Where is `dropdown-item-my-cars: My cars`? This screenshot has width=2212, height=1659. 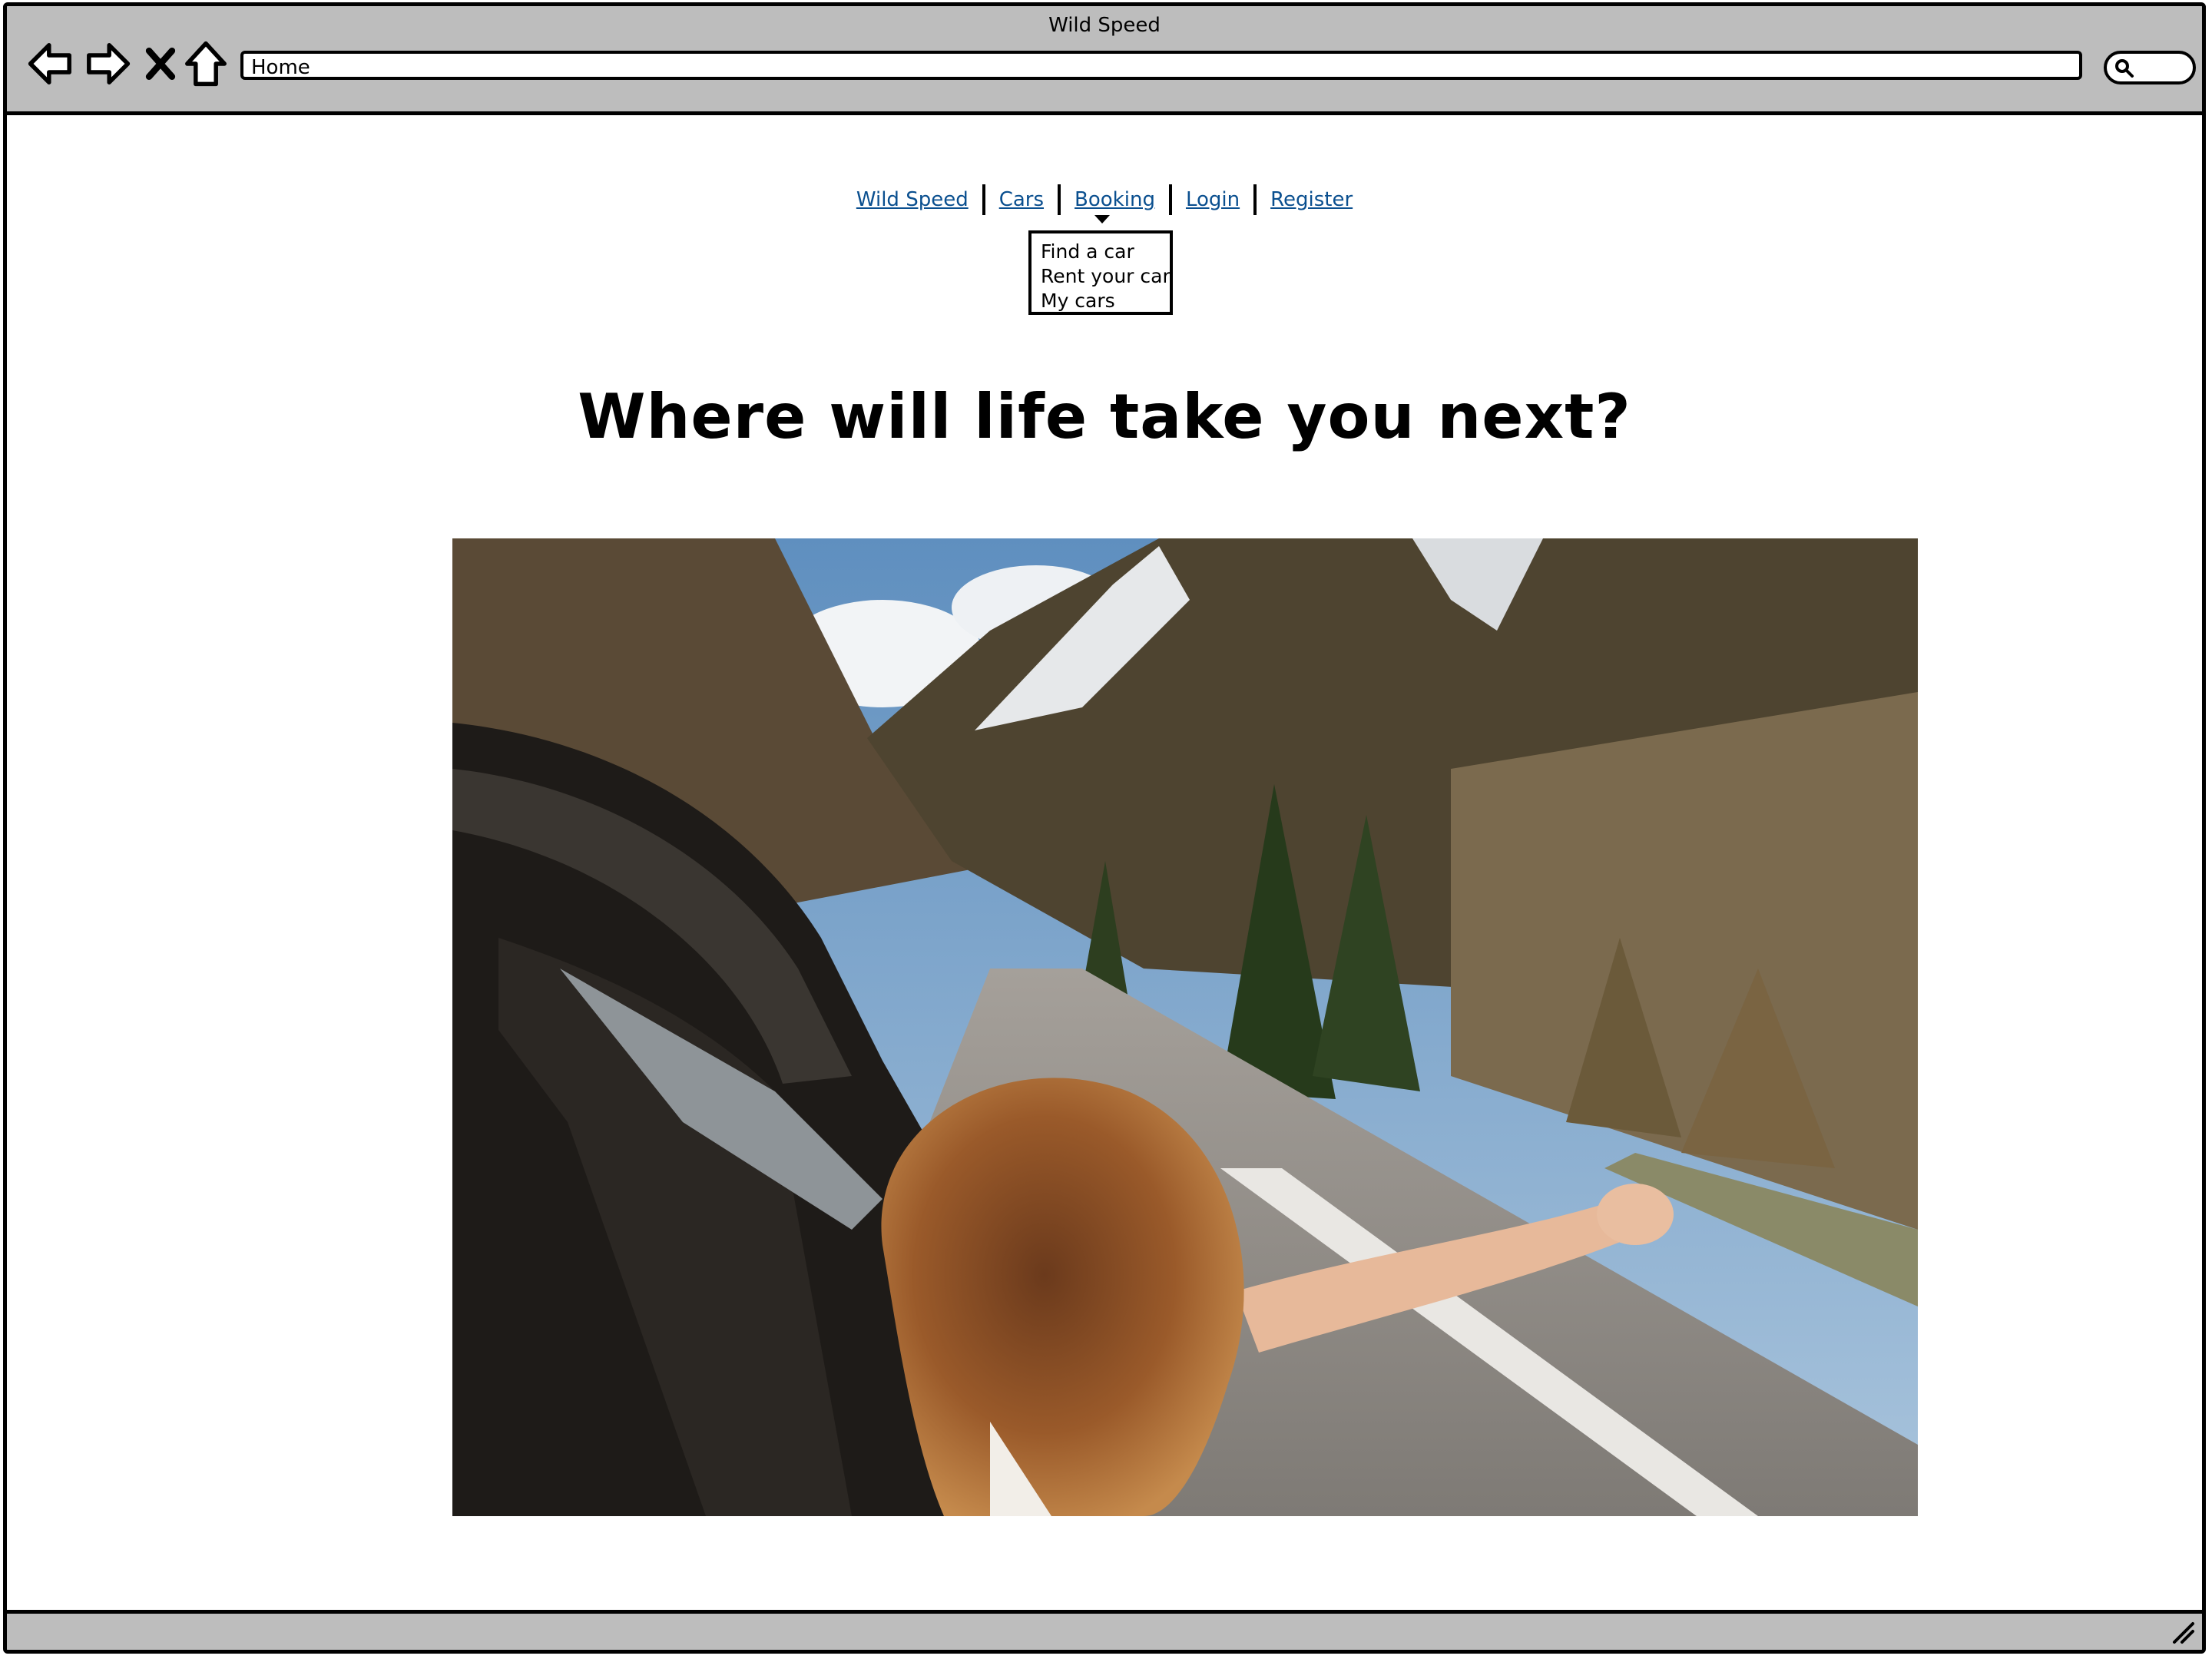 dropdown-item-my-cars: My cars is located at coordinates (1101, 301).